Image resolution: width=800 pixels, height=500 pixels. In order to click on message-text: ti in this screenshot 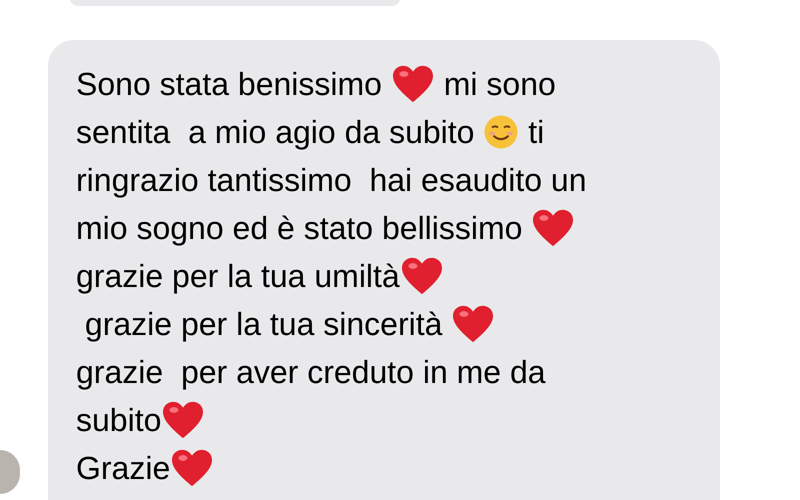, I will do `click(535, 132)`.